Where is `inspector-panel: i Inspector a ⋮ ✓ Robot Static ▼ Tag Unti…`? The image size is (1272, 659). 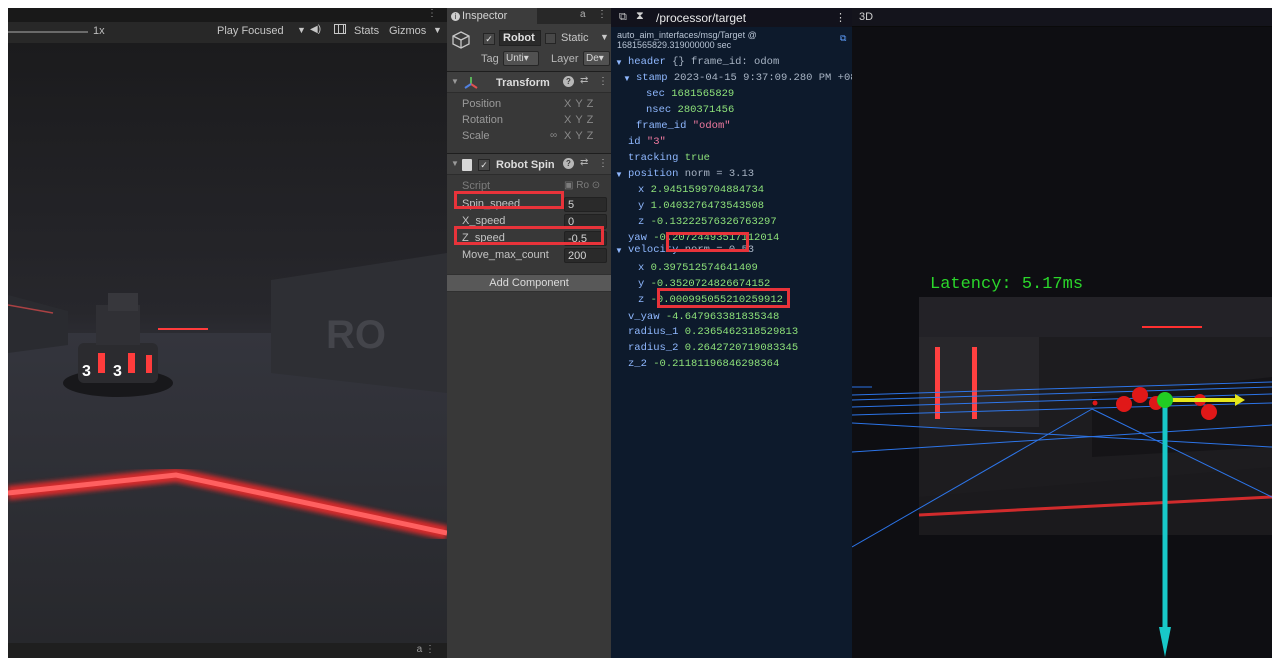
inspector-panel: i Inspector a ⋮ ✓ Robot Static ▼ Tag Unti… is located at coordinates (529, 333).